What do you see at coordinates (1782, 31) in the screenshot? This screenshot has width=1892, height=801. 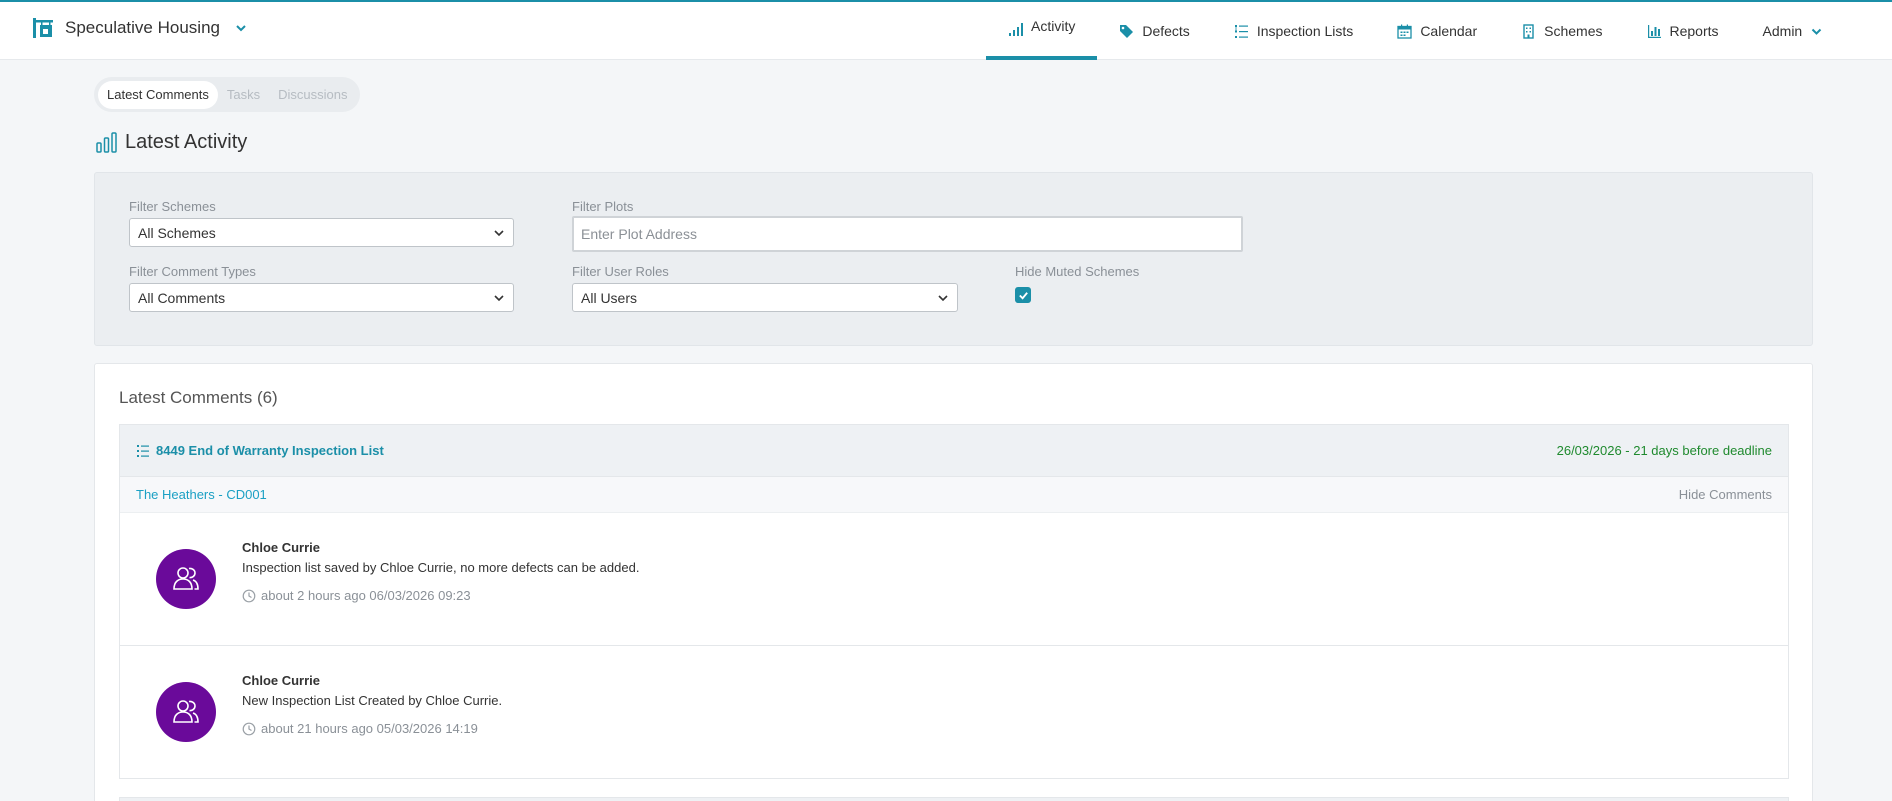 I see `nav-admin-label: Admin` at bounding box center [1782, 31].